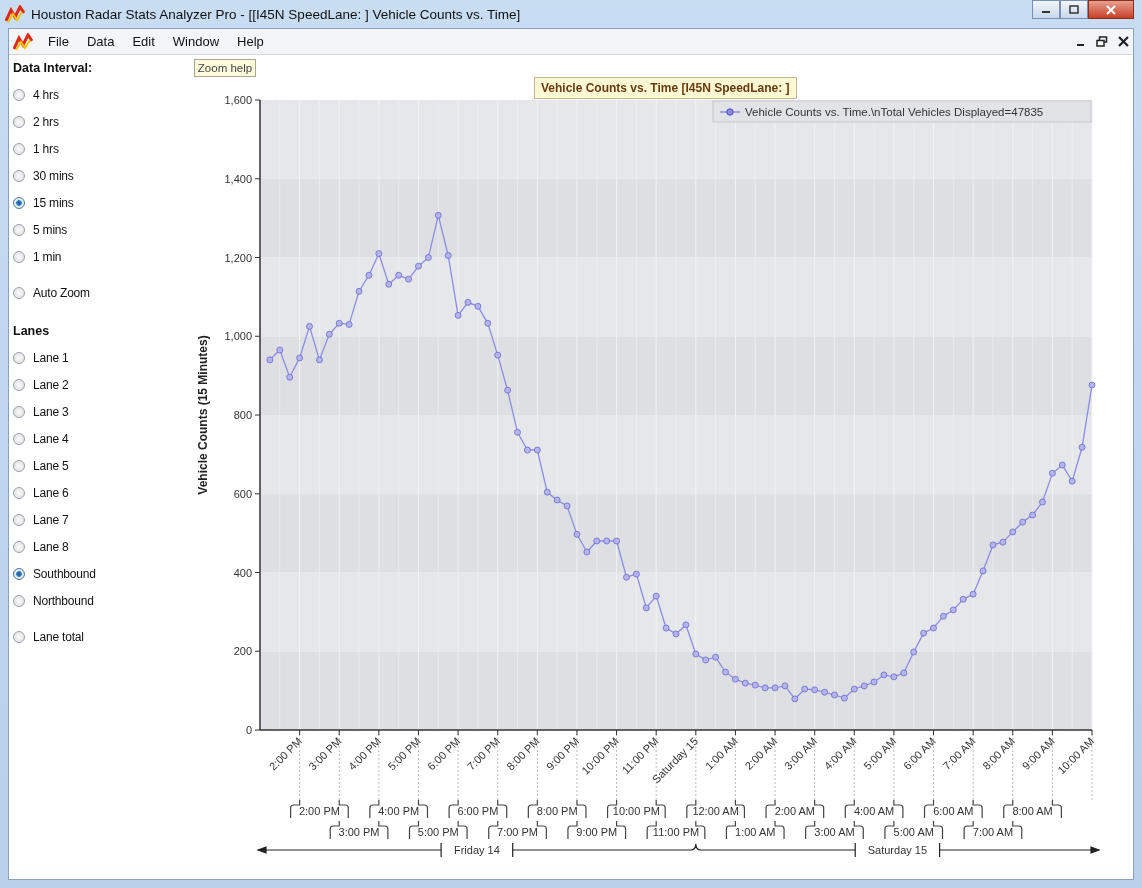 This screenshot has height=888, width=1142. I want to click on day-label: Friday 14, so click(477, 850).